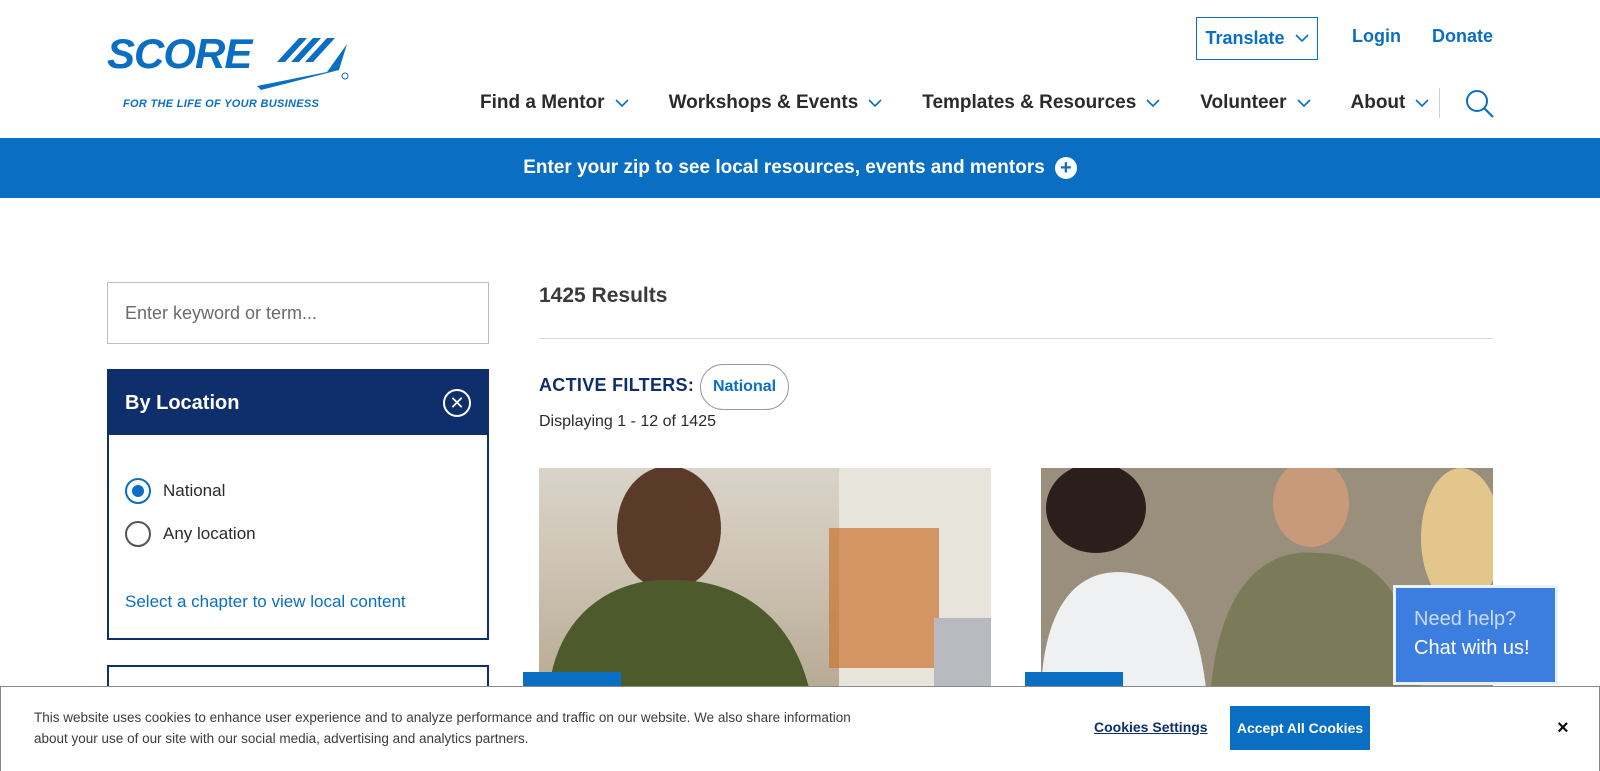 This screenshot has width=1600, height=771. Describe the element at coordinates (617, 385) in the screenshot. I see `active-filters-label: ACTIVE FILTERS:` at that location.